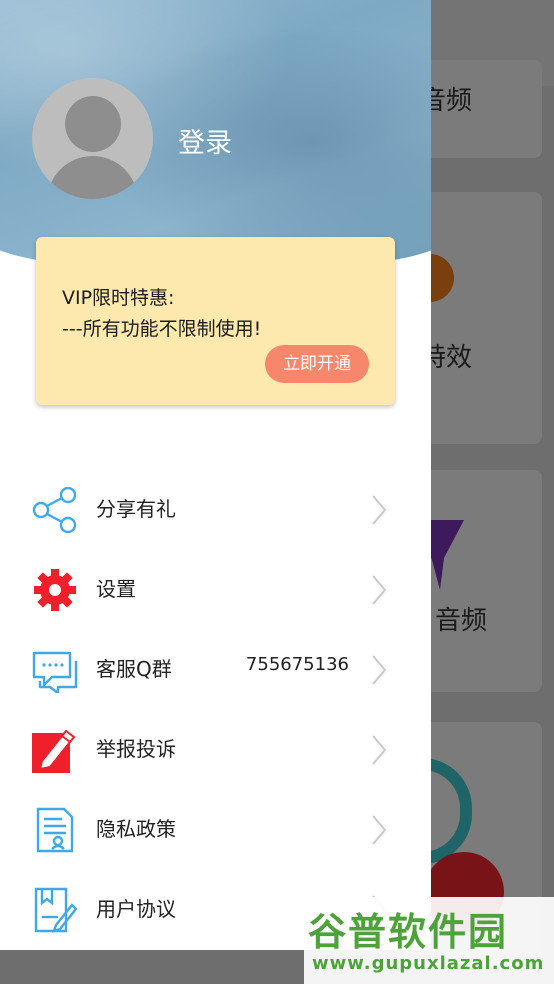 This screenshot has height=984, width=554. I want to click on menu-item-label: 分享有礼, so click(136, 509).